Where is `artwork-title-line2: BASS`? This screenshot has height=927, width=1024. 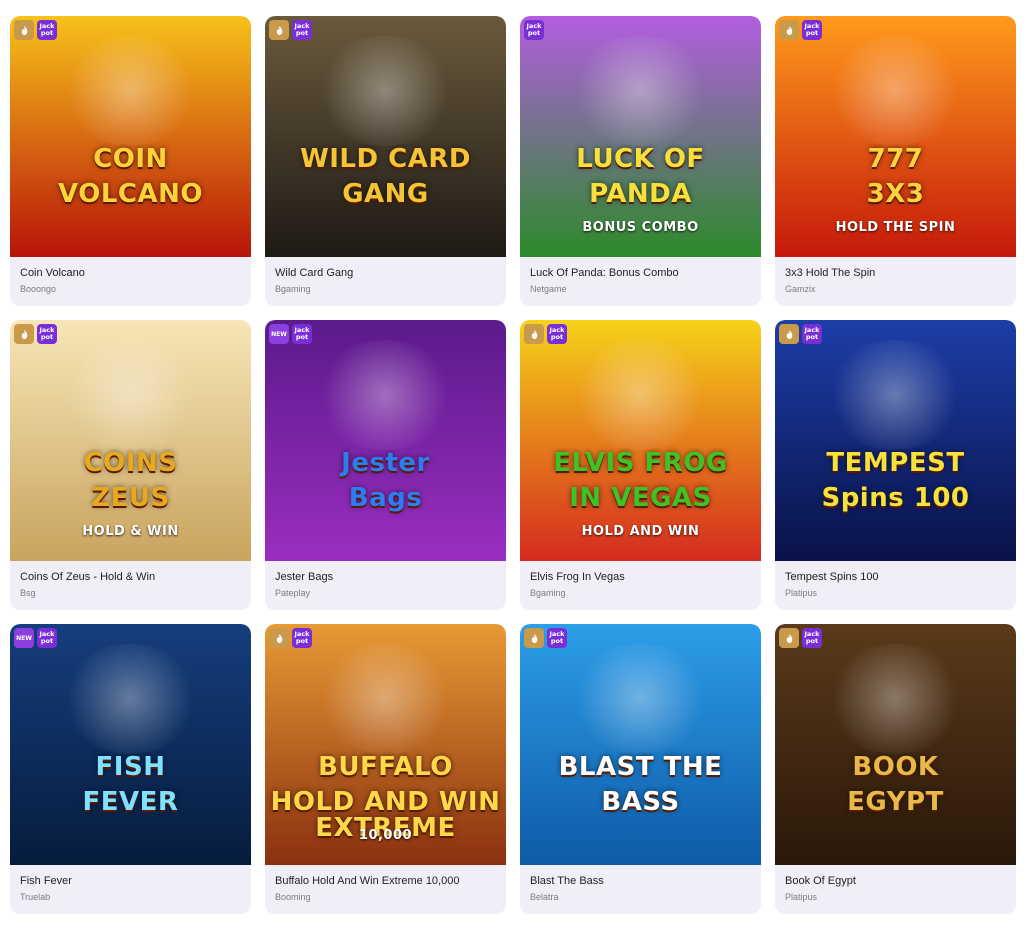
artwork-title-line2: BASS is located at coordinates (640, 802).